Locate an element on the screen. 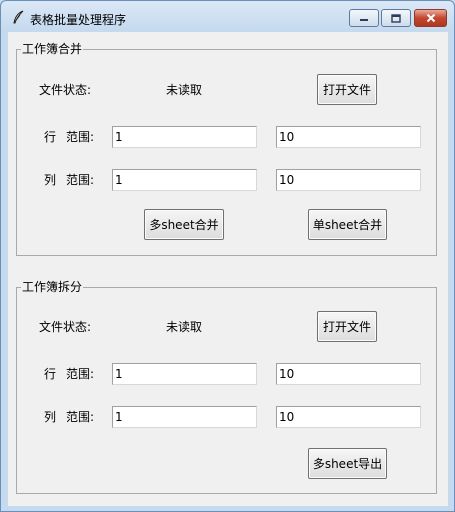  split-row-range-text: 范围: is located at coordinates (80, 374).